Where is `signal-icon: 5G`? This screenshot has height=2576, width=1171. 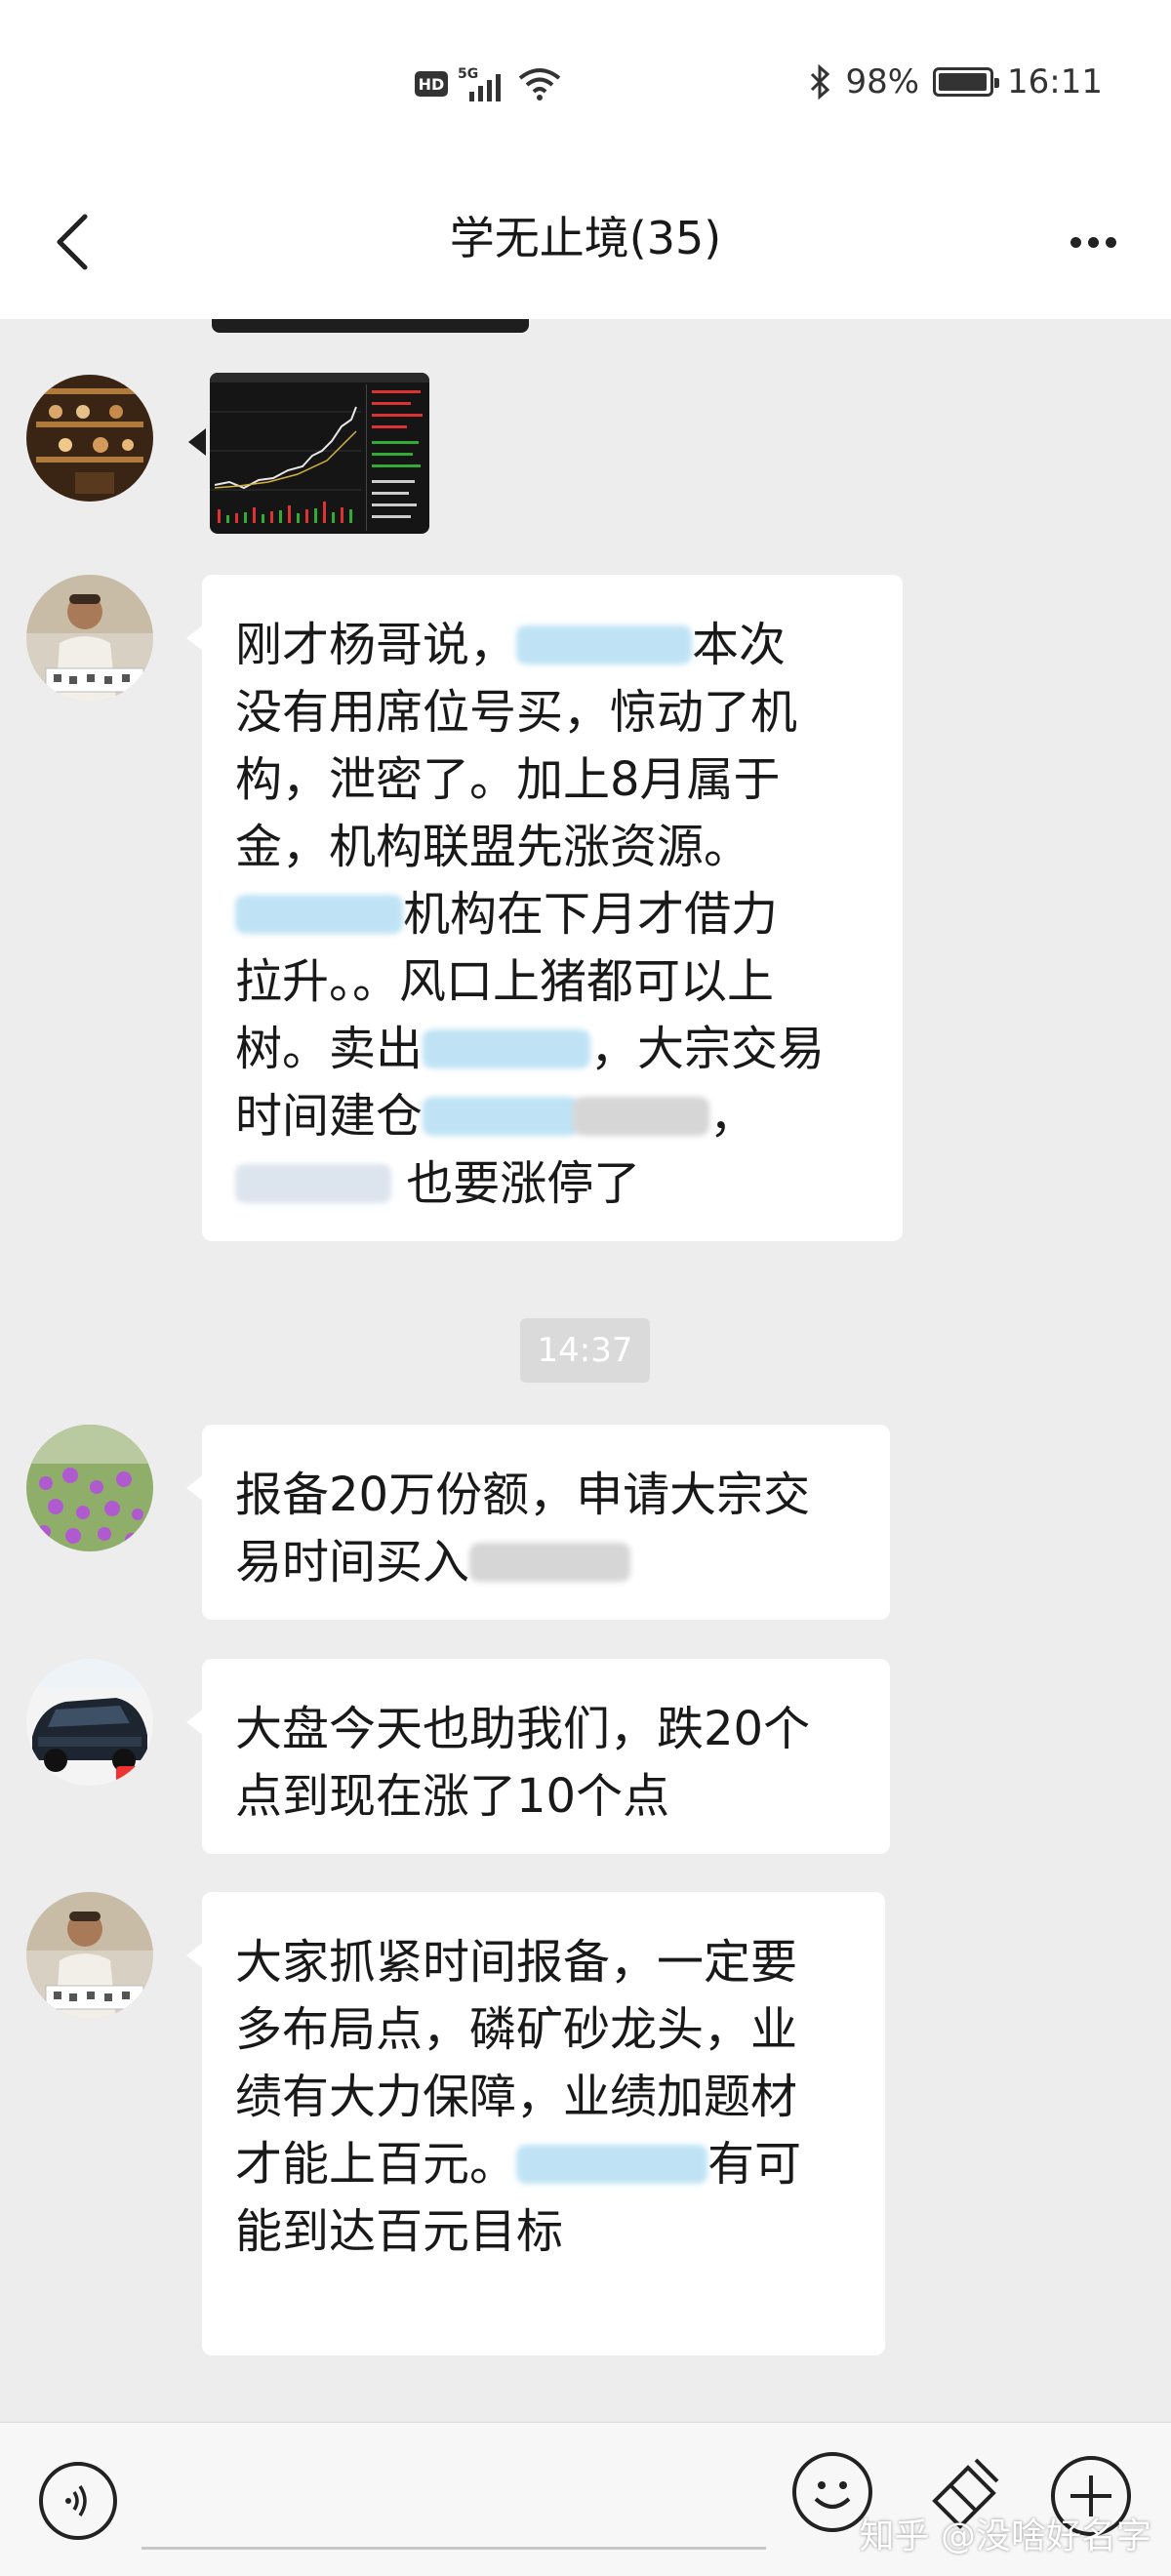 signal-icon: 5G is located at coordinates (482, 83).